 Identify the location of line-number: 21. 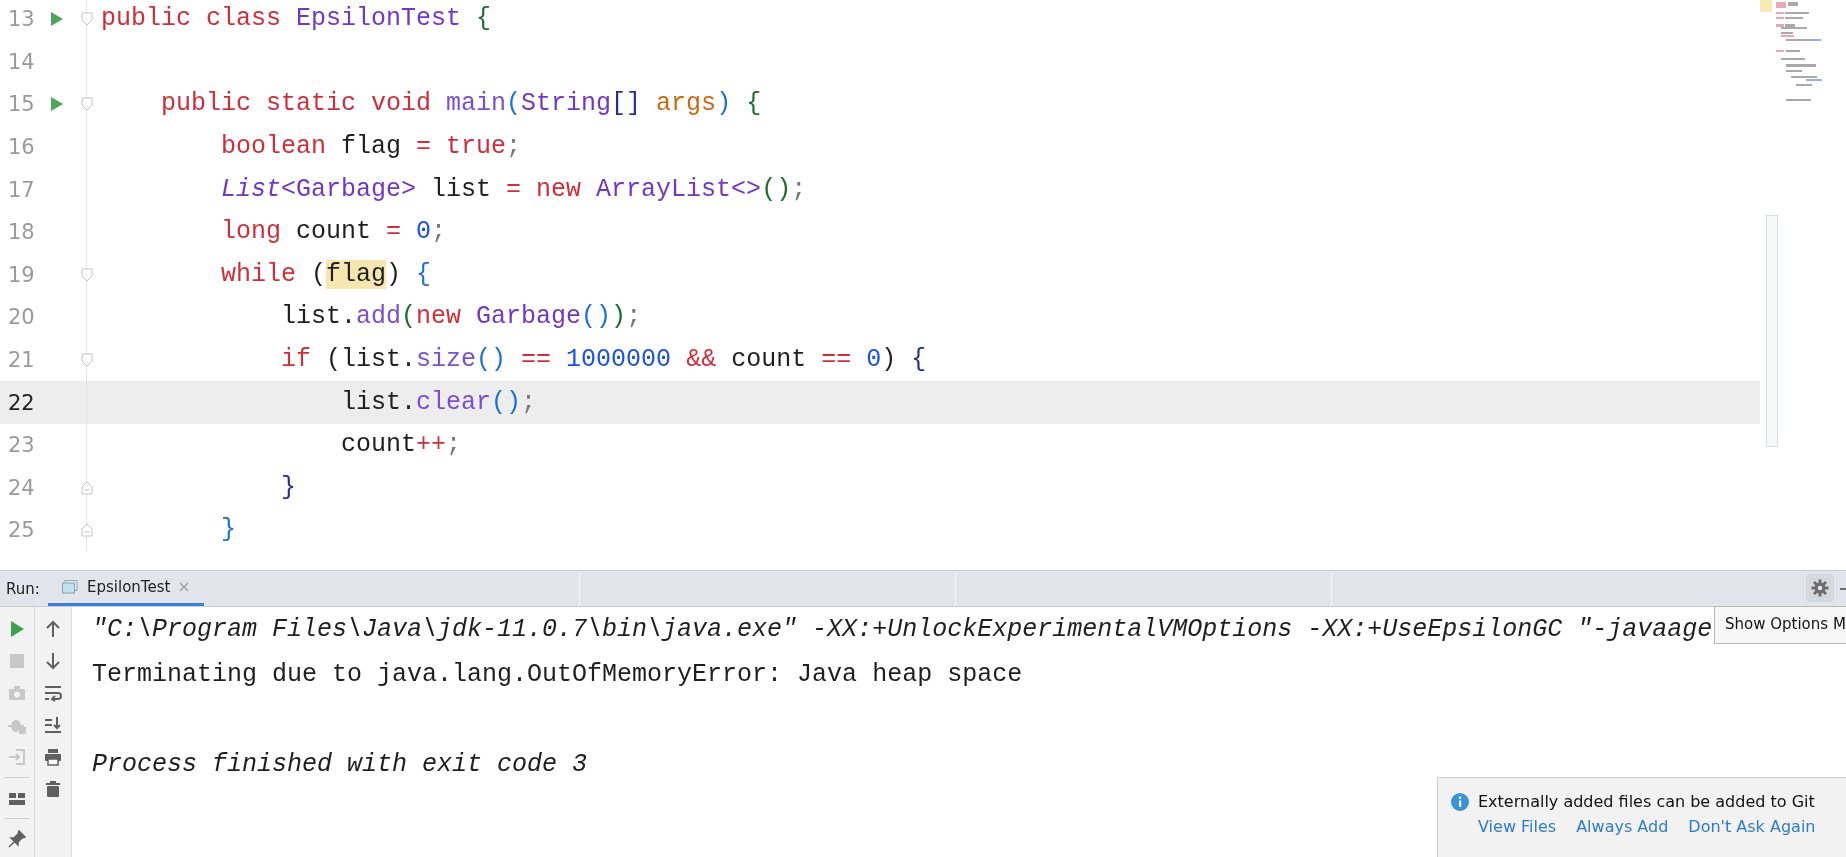
(21, 360).